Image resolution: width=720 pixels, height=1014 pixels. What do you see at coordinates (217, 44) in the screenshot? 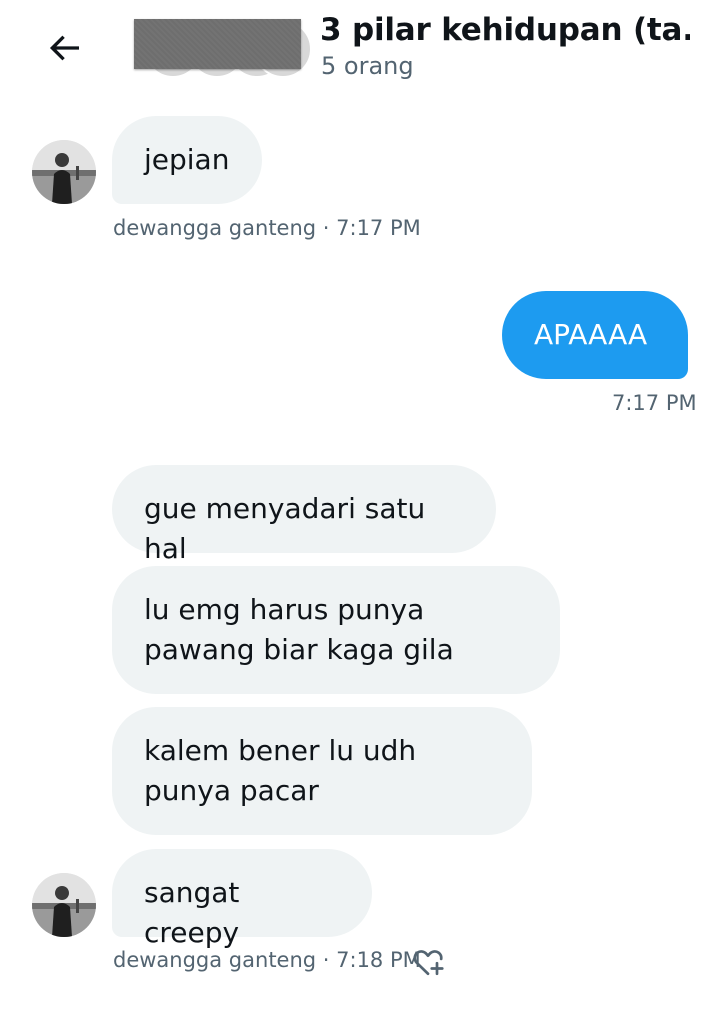
I see `redaction-block` at bounding box center [217, 44].